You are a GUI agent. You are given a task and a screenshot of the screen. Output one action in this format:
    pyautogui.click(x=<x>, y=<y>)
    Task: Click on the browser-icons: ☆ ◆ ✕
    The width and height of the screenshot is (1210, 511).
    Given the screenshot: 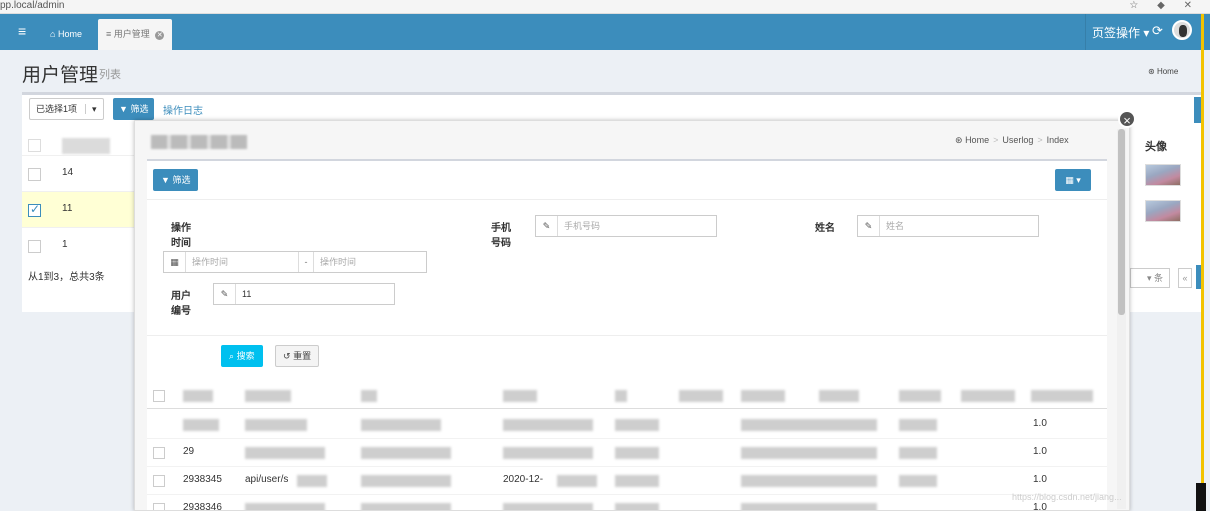 What is the action you would take?
    pyautogui.click(x=1164, y=5)
    